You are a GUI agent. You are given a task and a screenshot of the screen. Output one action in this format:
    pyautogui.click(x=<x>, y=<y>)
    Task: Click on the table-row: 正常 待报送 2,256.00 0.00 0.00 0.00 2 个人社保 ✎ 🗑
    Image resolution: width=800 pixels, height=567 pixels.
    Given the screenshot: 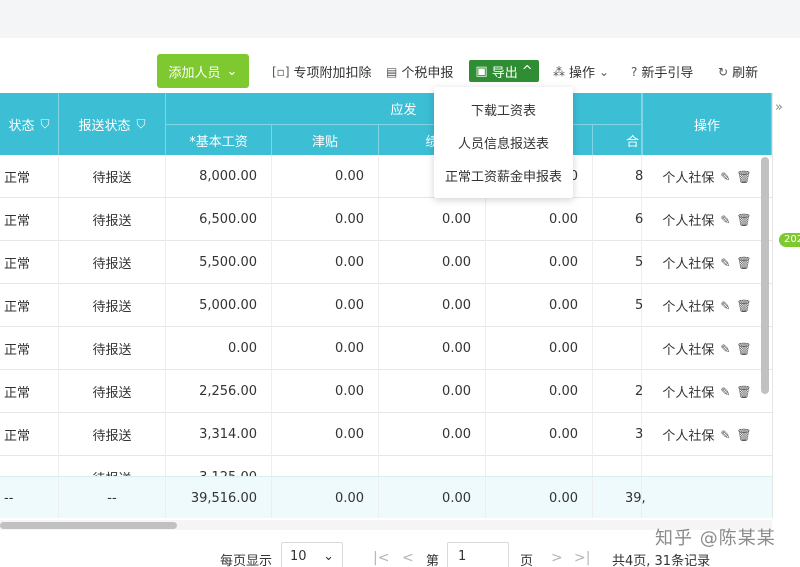 What is the action you would take?
    pyautogui.click(x=386, y=391)
    